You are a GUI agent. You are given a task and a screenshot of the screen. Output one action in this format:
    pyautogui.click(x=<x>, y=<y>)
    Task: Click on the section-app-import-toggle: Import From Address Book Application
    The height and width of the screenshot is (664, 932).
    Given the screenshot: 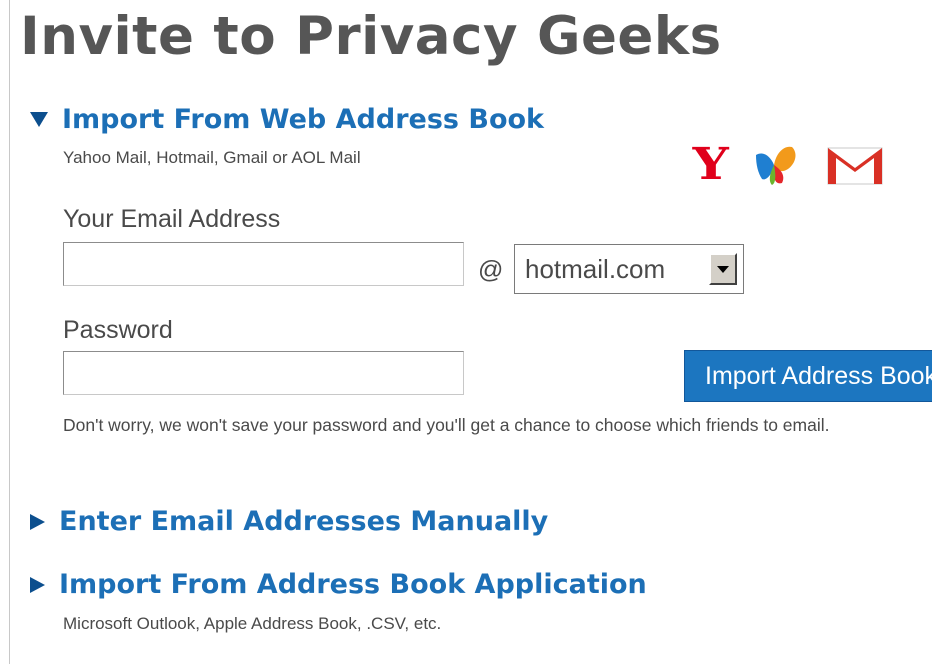 What is the action you would take?
    pyautogui.click(x=338, y=584)
    